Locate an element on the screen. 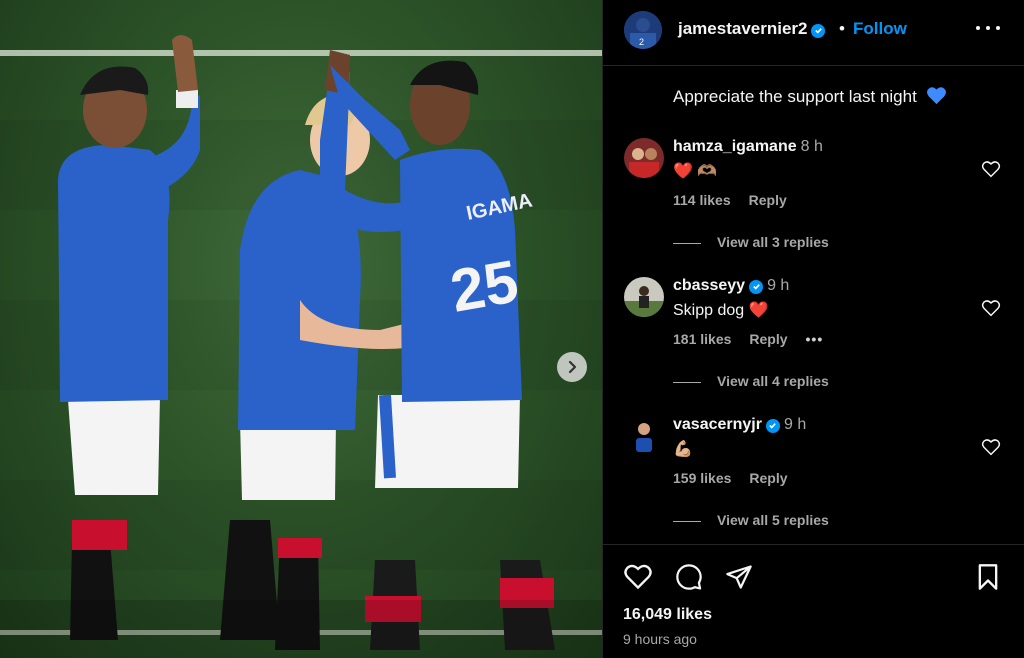 The image size is (1024, 658). like-button is located at coordinates (638, 579).